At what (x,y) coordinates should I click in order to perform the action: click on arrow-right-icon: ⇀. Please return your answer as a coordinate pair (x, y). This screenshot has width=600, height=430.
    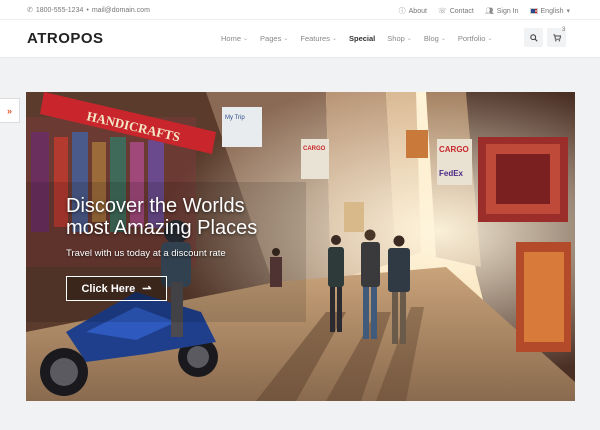
    Looking at the image, I should click on (147, 289).